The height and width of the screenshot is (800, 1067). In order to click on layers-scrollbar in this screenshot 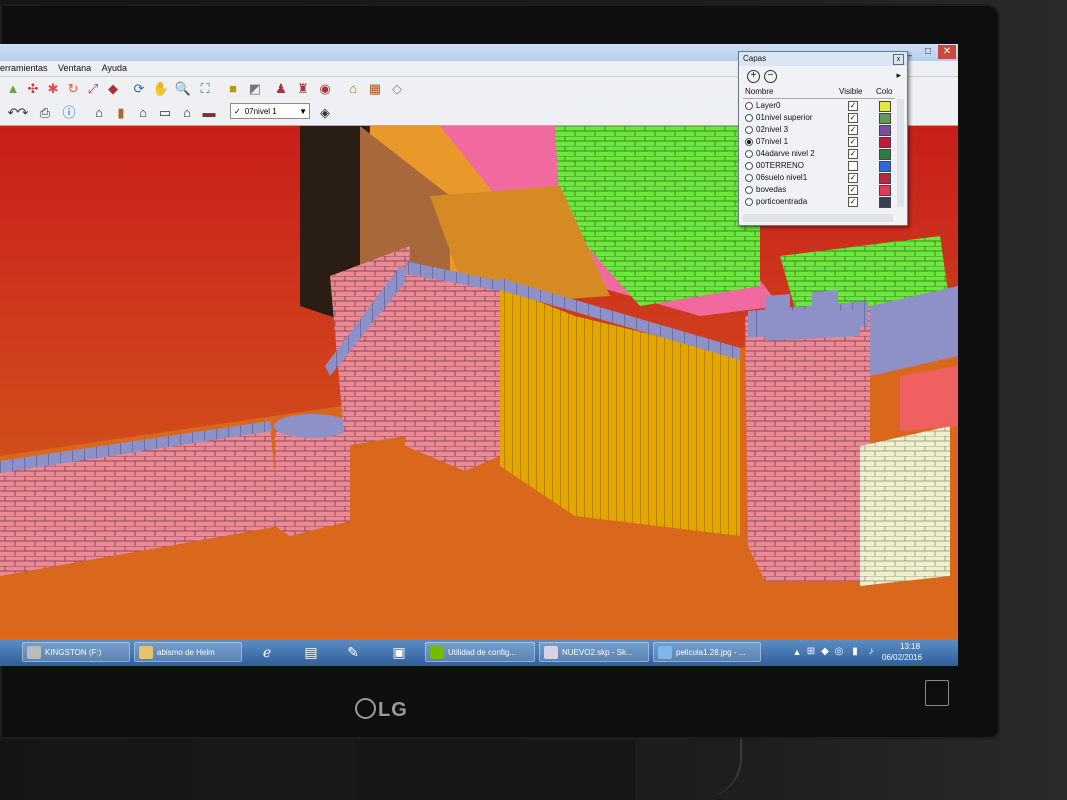, I will do `click(900, 153)`.